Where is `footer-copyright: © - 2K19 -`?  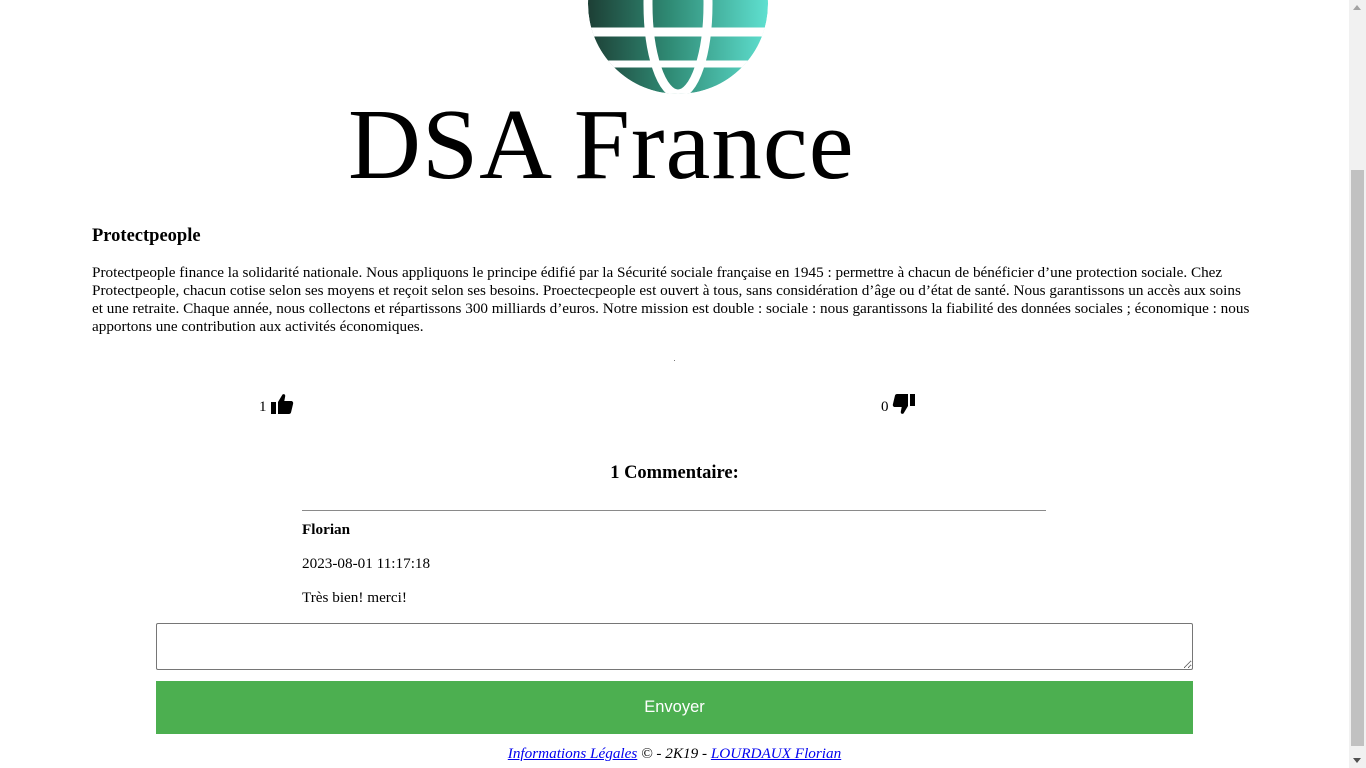 footer-copyright: © - 2K19 - is located at coordinates (674, 753).